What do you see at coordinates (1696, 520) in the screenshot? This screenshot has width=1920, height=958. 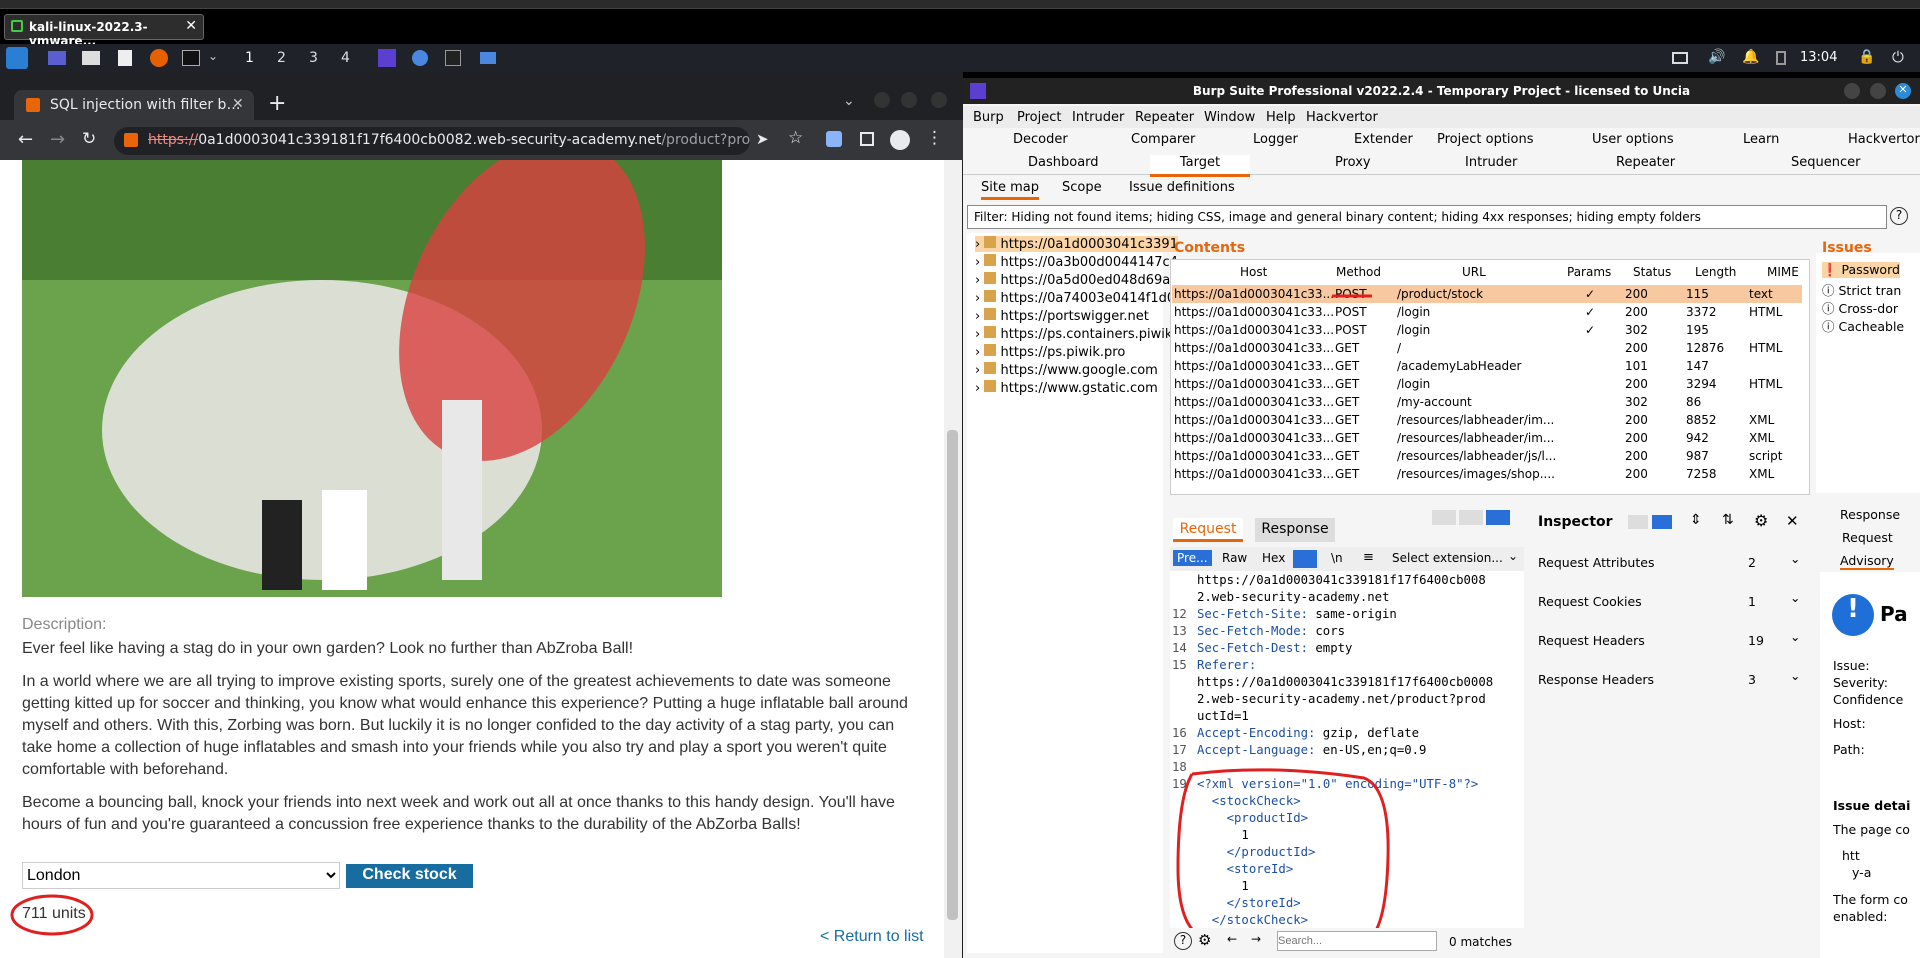 I see `expand-icon: ⇕` at bounding box center [1696, 520].